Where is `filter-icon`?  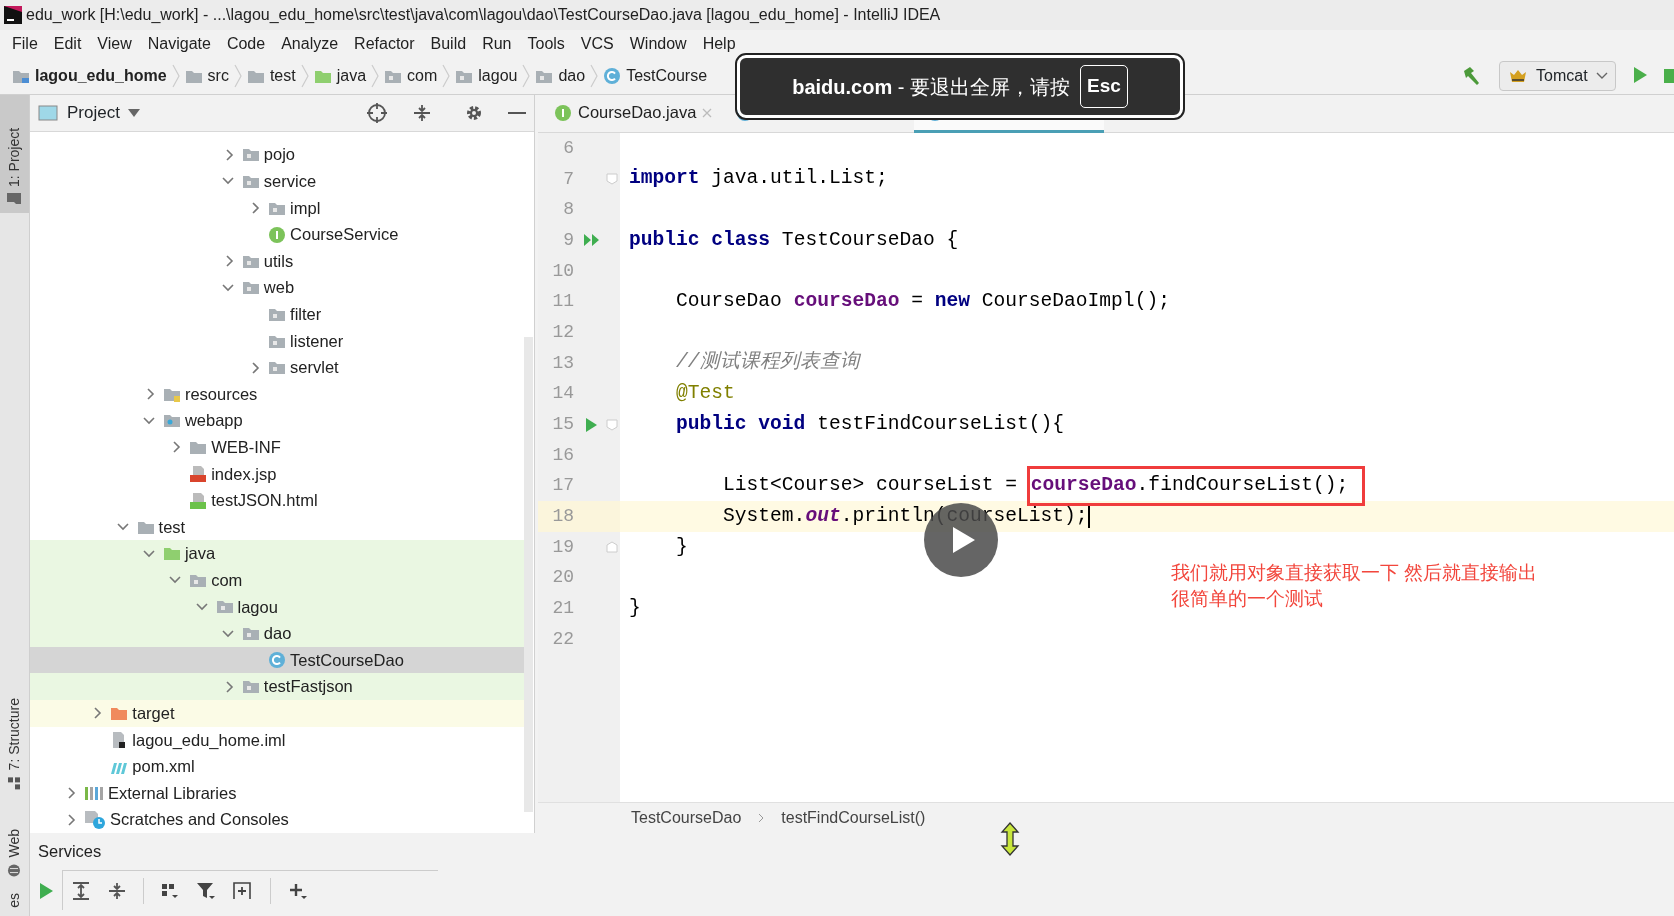
filter-icon is located at coordinates (206, 890).